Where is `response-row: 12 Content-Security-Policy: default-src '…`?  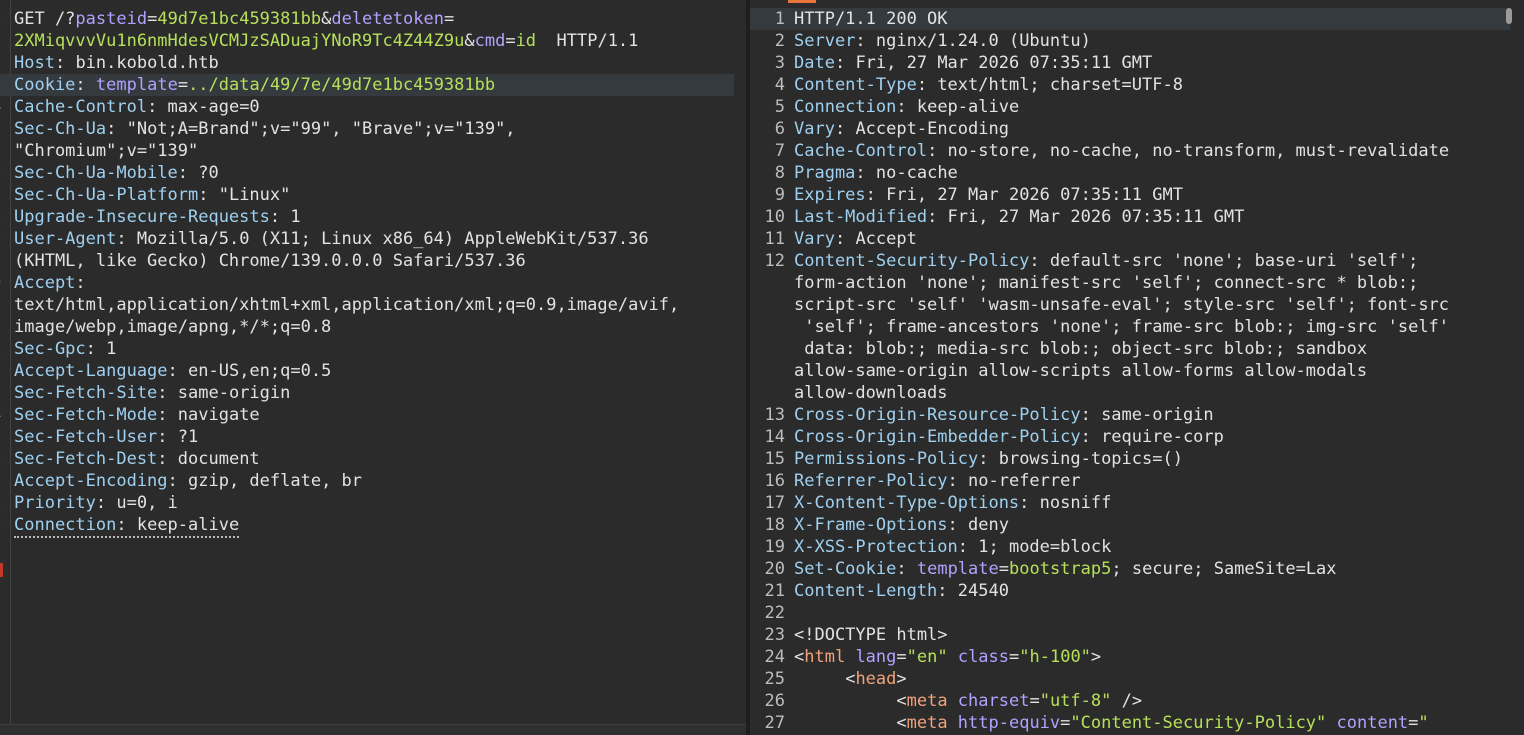
response-row: 12 Content-Security-Policy: default-src '… is located at coordinates (1130, 261).